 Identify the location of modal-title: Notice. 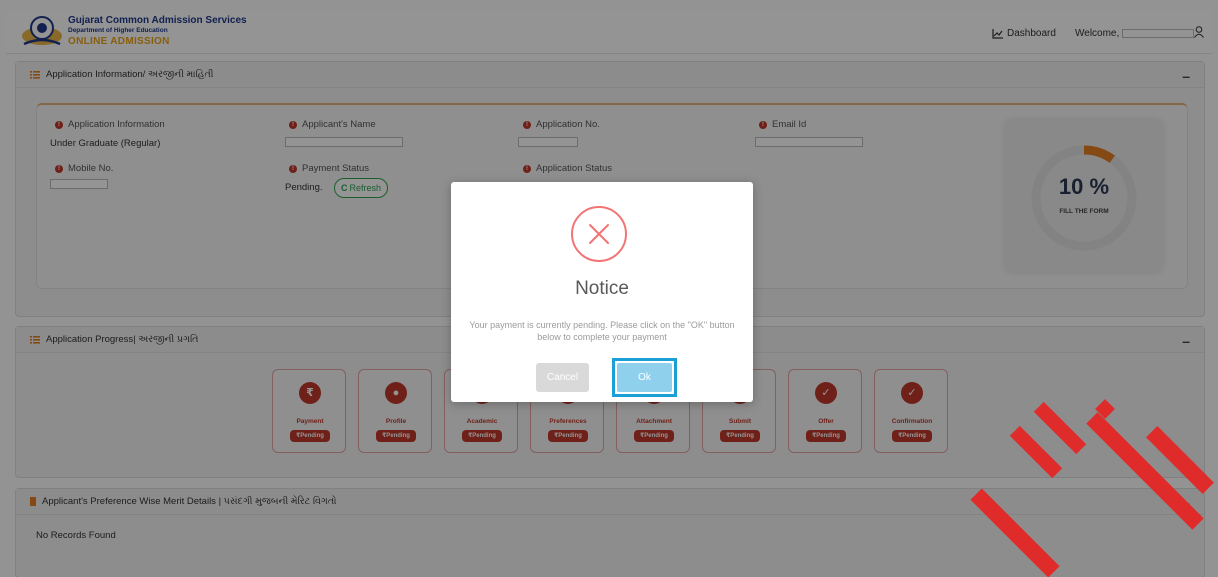
(602, 288).